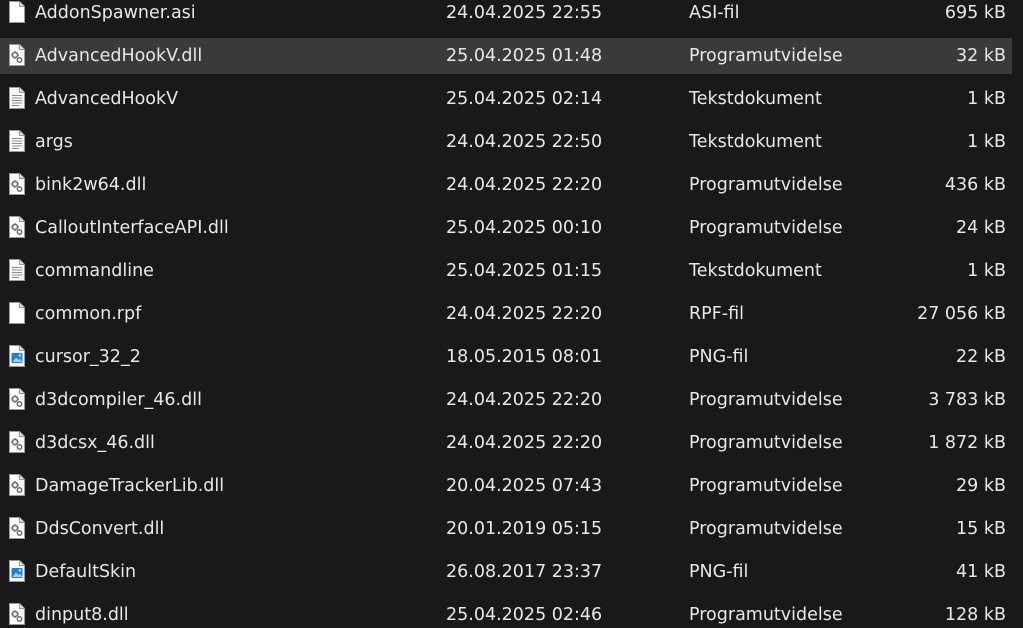 The image size is (1023, 628). Describe the element at coordinates (118, 400) in the screenshot. I see `file-name: d3dcompiler_46.dll` at that location.